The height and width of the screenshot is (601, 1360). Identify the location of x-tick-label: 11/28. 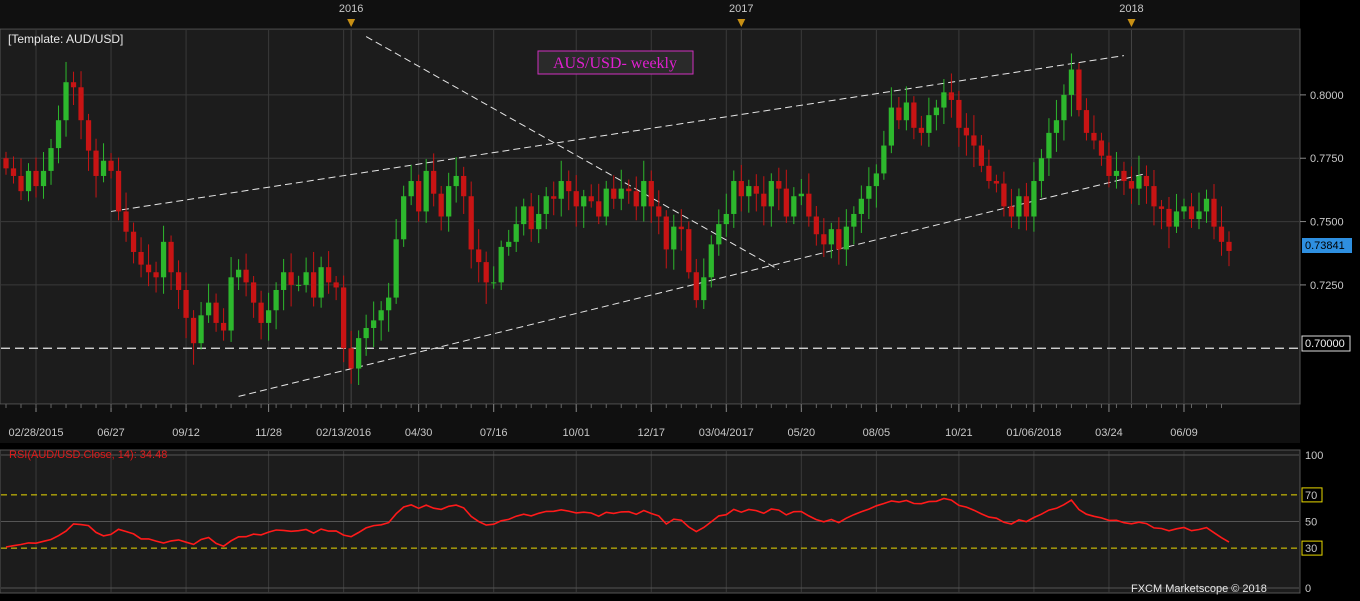
(268, 433).